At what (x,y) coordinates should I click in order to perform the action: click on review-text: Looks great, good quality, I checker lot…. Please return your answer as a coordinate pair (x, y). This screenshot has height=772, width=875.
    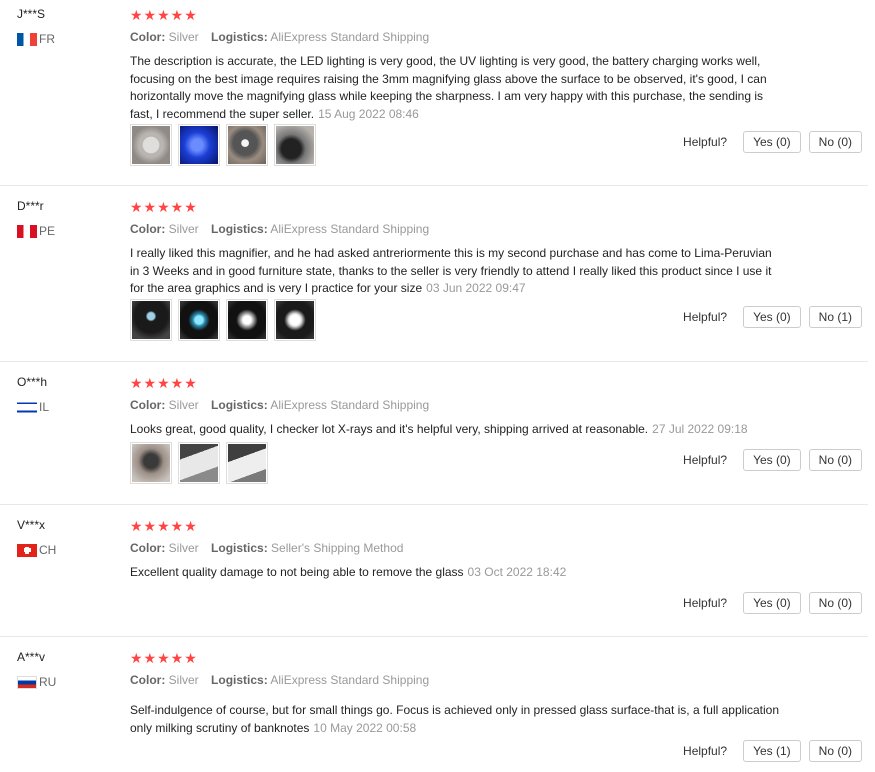
    Looking at the image, I should click on (455, 430).